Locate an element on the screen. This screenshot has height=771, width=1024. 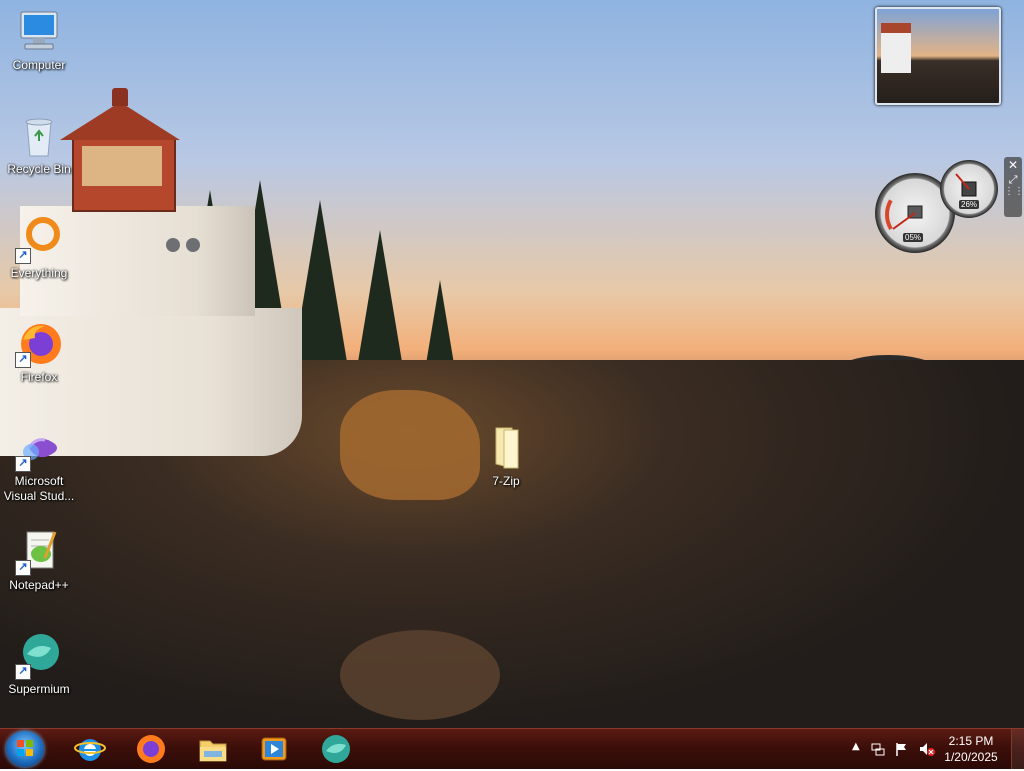
supermium-icon is located at coordinates (336, 749).